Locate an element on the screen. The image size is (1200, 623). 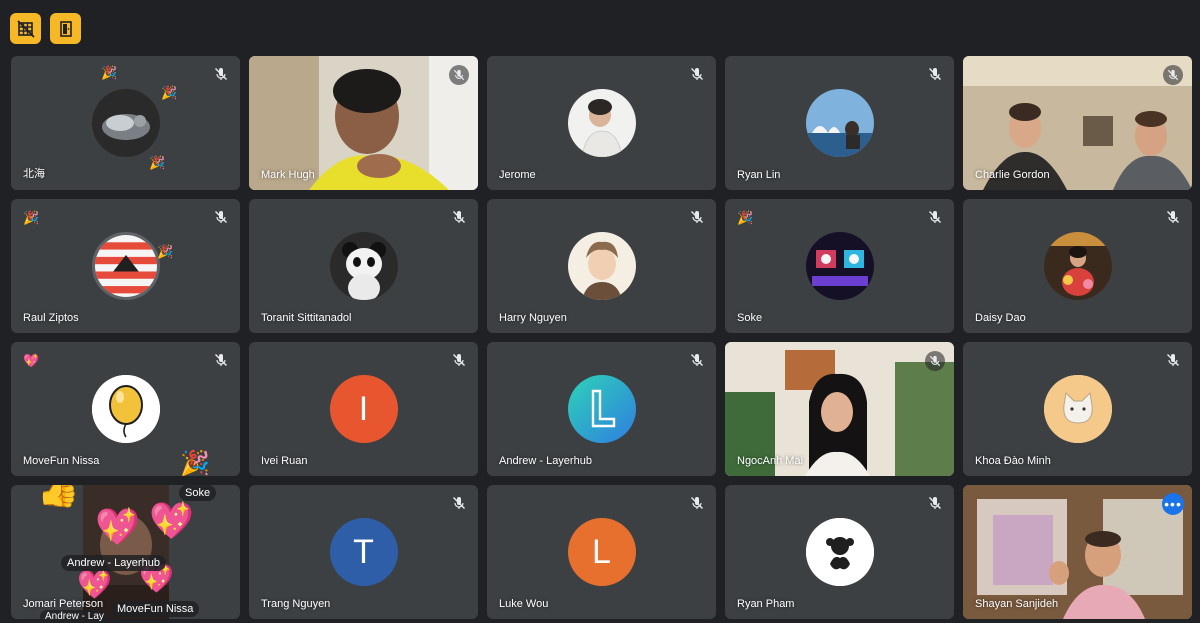
avatar-initial: I is located at coordinates (363, 408).